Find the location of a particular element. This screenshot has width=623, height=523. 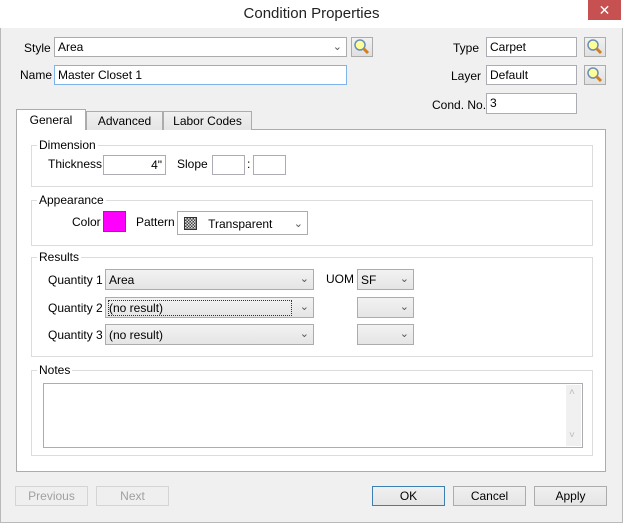

scroll-up-icon: ˄ is located at coordinates (572, 392).